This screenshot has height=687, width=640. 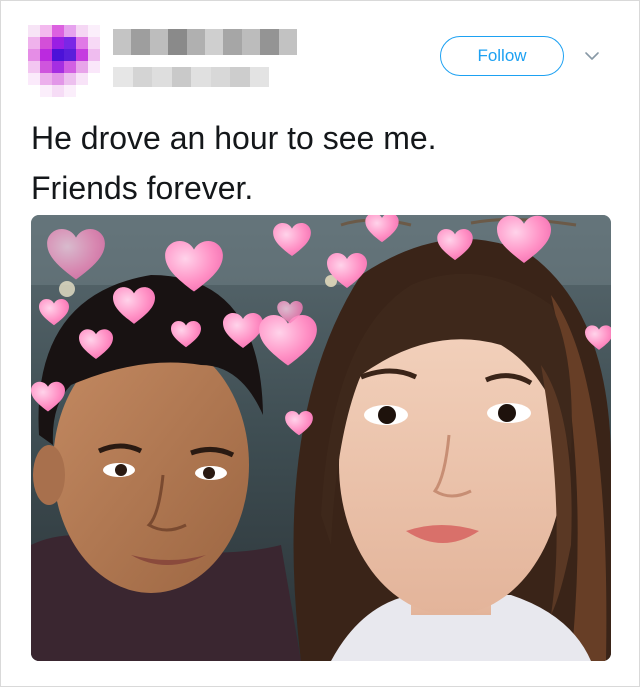 What do you see at coordinates (502, 56) in the screenshot?
I see `follow-button: Follow` at bounding box center [502, 56].